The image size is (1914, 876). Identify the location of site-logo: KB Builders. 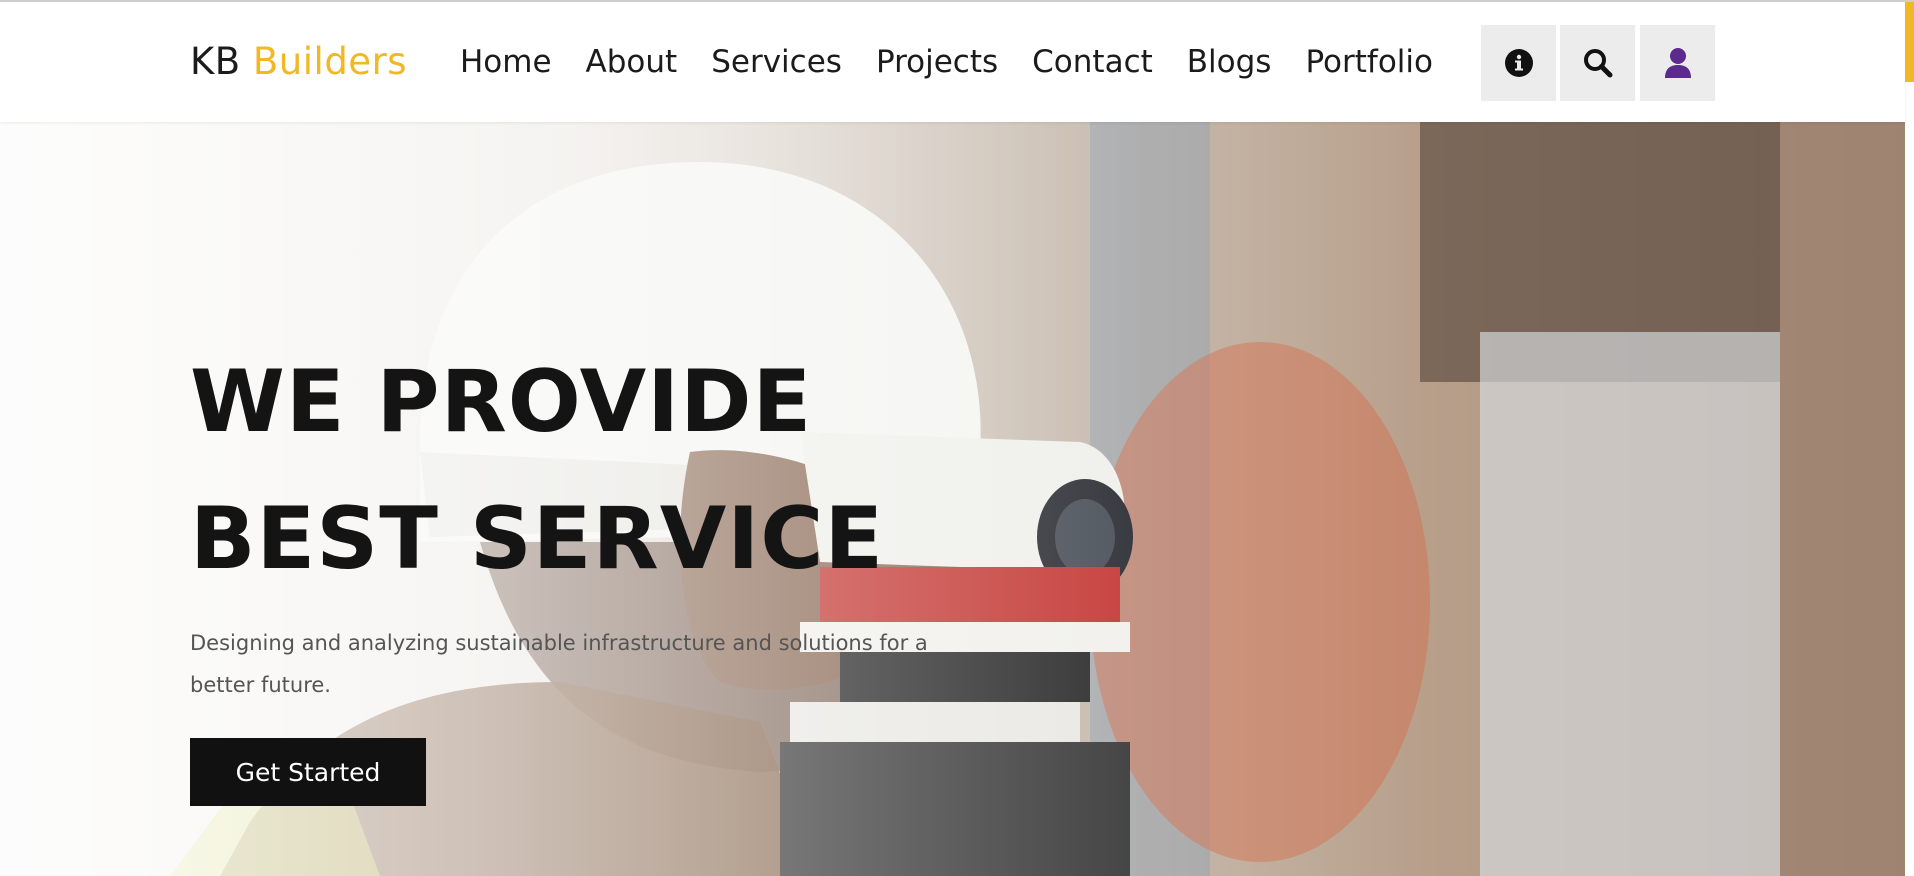
(298, 62).